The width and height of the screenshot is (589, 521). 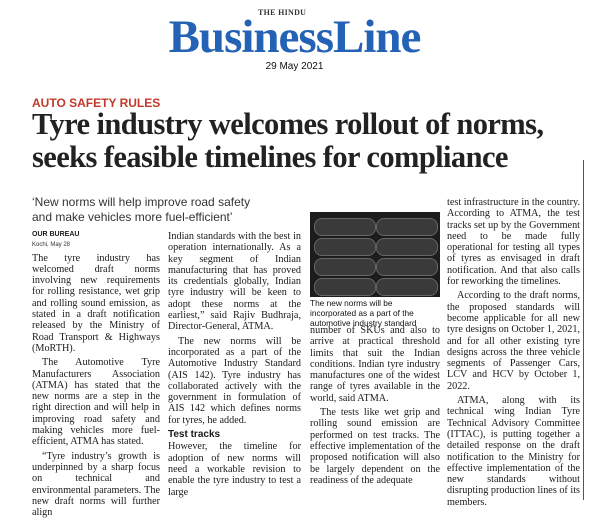 What do you see at coordinates (141, 202) in the screenshot?
I see `standfirst-line-1: ‘New norms will help improve road safety` at bounding box center [141, 202].